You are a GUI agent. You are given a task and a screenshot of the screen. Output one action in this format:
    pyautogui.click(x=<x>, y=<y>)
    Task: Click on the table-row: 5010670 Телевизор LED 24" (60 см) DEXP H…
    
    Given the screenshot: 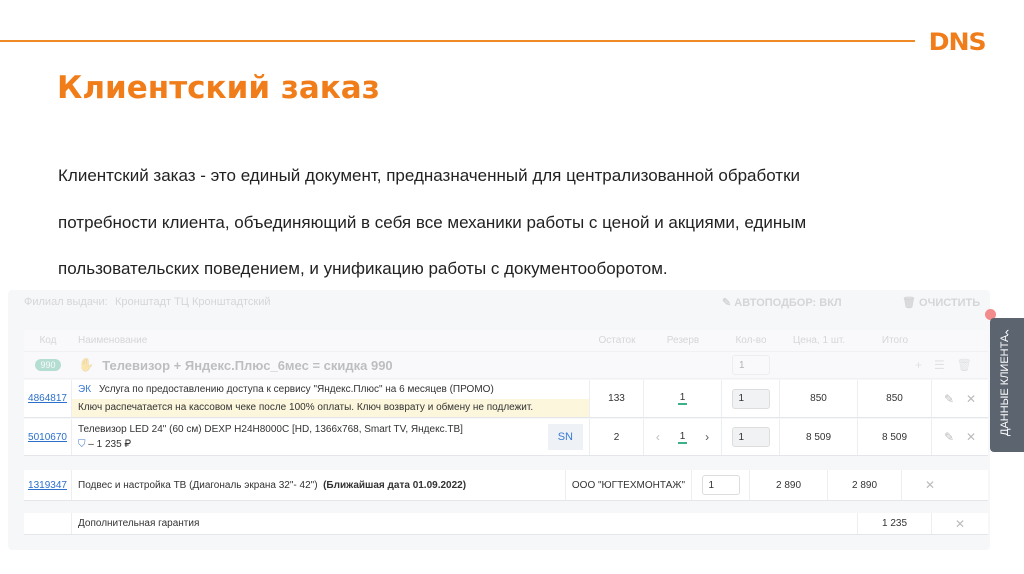 What is the action you would take?
    pyautogui.click(x=506, y=437)
    